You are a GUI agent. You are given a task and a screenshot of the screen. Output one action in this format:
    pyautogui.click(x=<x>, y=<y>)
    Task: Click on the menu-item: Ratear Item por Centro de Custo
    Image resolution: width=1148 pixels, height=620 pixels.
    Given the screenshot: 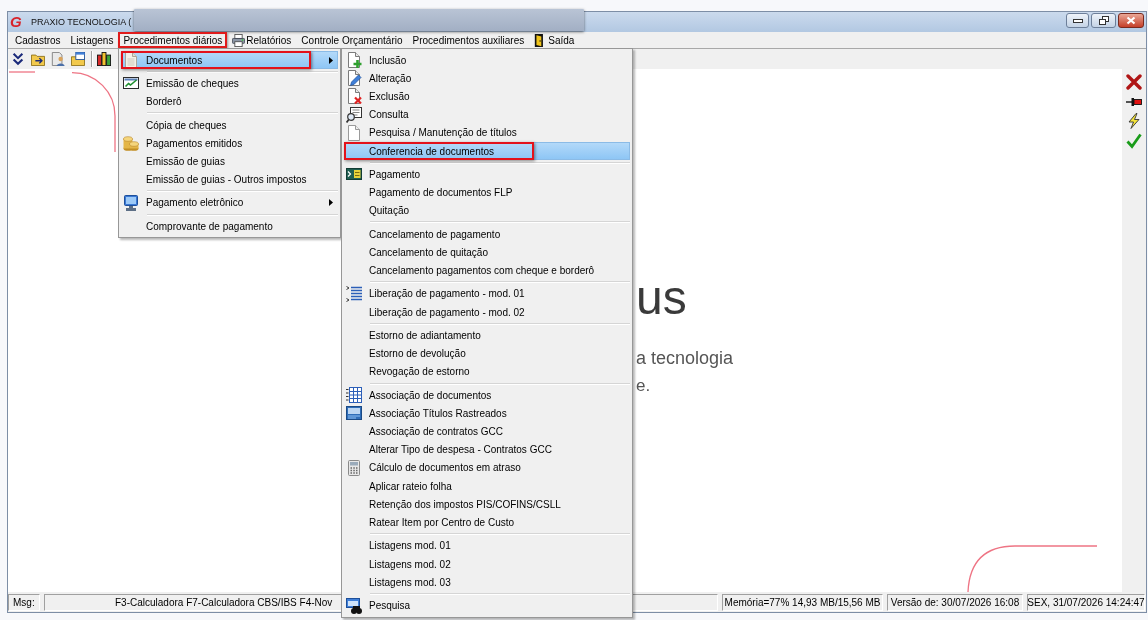 What is the action you would take?
    pyautogui.click(x=487, y=522)
    